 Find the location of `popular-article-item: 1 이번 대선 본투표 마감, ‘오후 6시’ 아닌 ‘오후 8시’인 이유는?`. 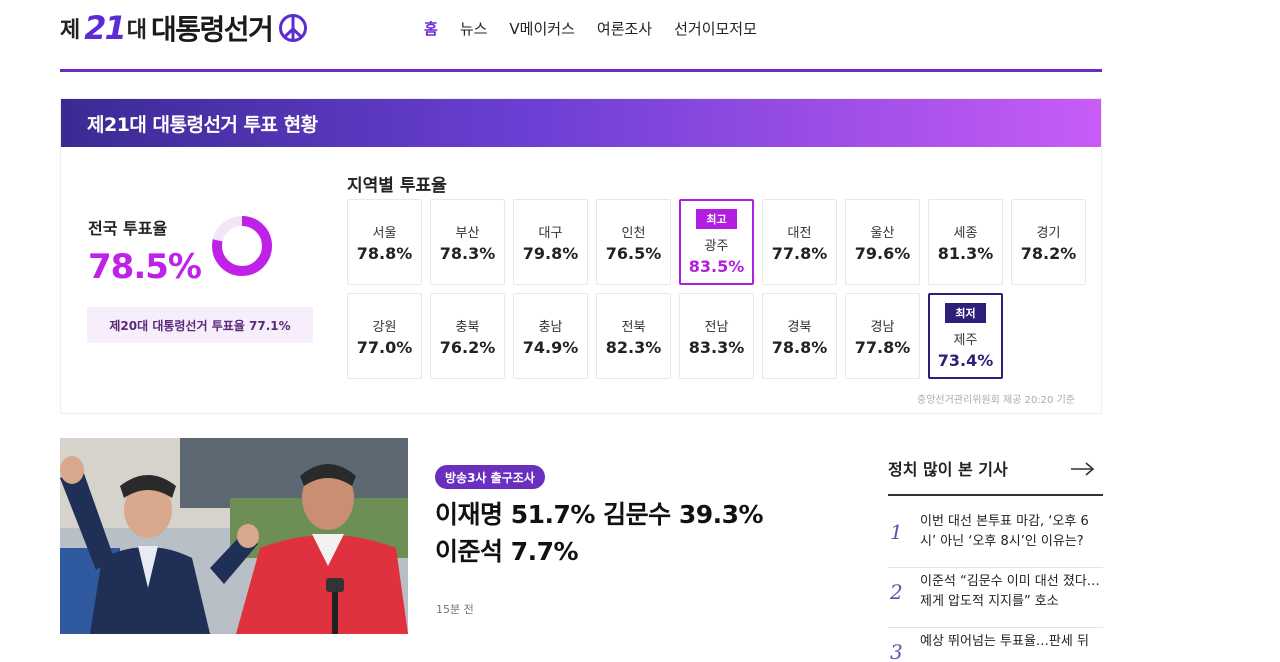

popular-article-item: 1 이번 대선 본투표 마감, ‘오후 6시’ 아닌 ‘오후 8시’인 이유는? is located at coordinates (995, 538).